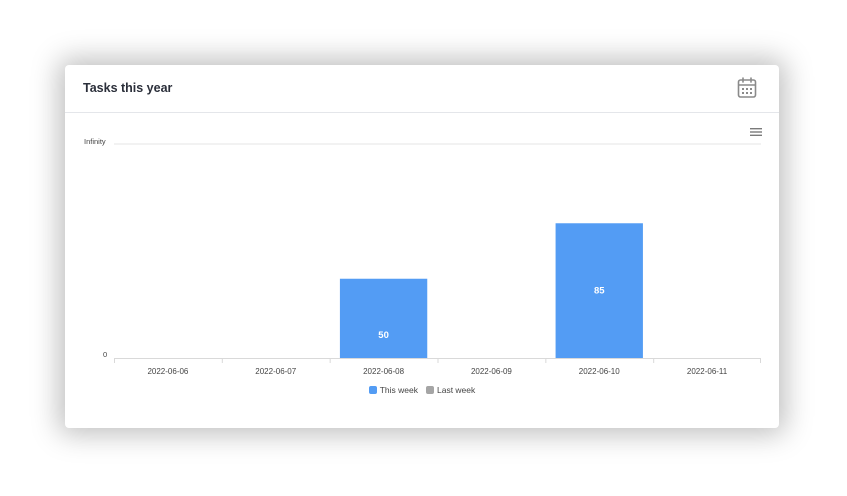 Image resolution: width=847 pixels, height=496 pixels. Describe the element at coordinates (383, 318) in the screenshot. I see `bar` at that location.